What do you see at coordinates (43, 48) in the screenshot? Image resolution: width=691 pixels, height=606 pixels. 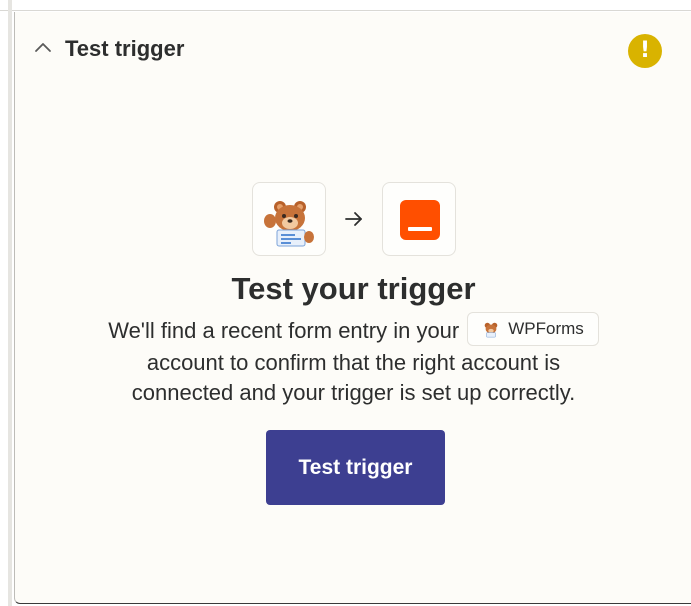 I see `chevron-up-icon` at bounding box center [43, 48].